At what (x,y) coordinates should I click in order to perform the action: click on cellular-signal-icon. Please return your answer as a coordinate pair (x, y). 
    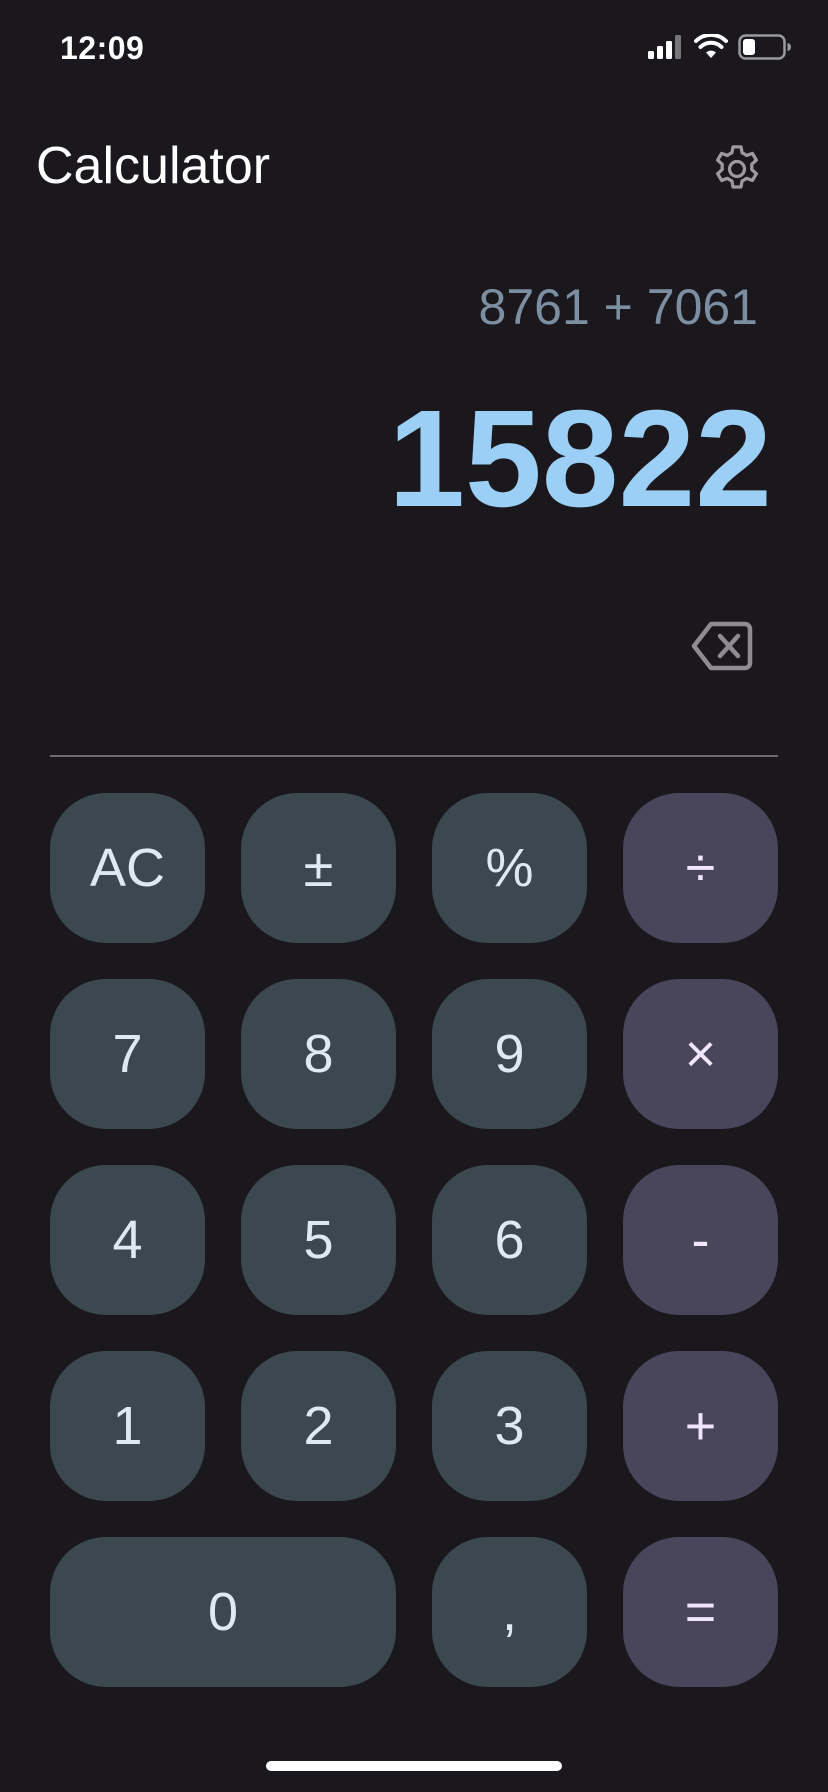
    Looking at the image, I should click on (666, 49).